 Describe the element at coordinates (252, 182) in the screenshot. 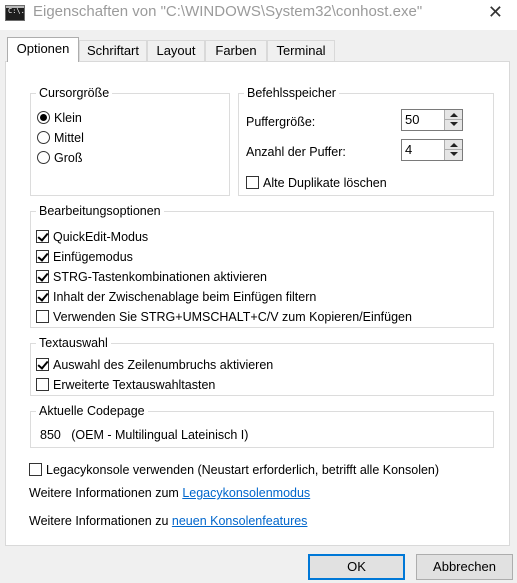

I see `discard-duplicates-checkbox` at that location.